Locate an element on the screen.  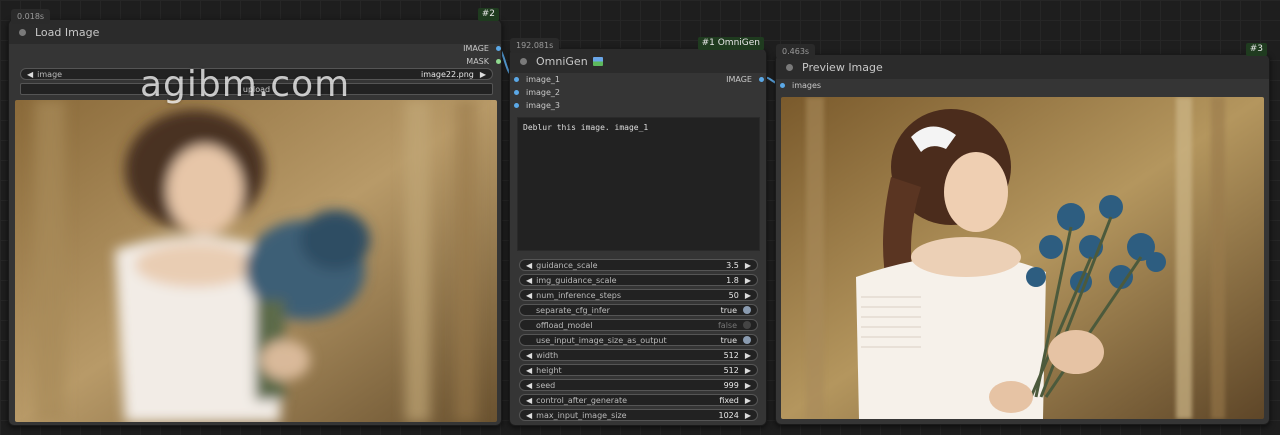
widget-max-input-image-size: ◀ max_input_image_size 1024 ▶ is located at coordinates (638, 415).